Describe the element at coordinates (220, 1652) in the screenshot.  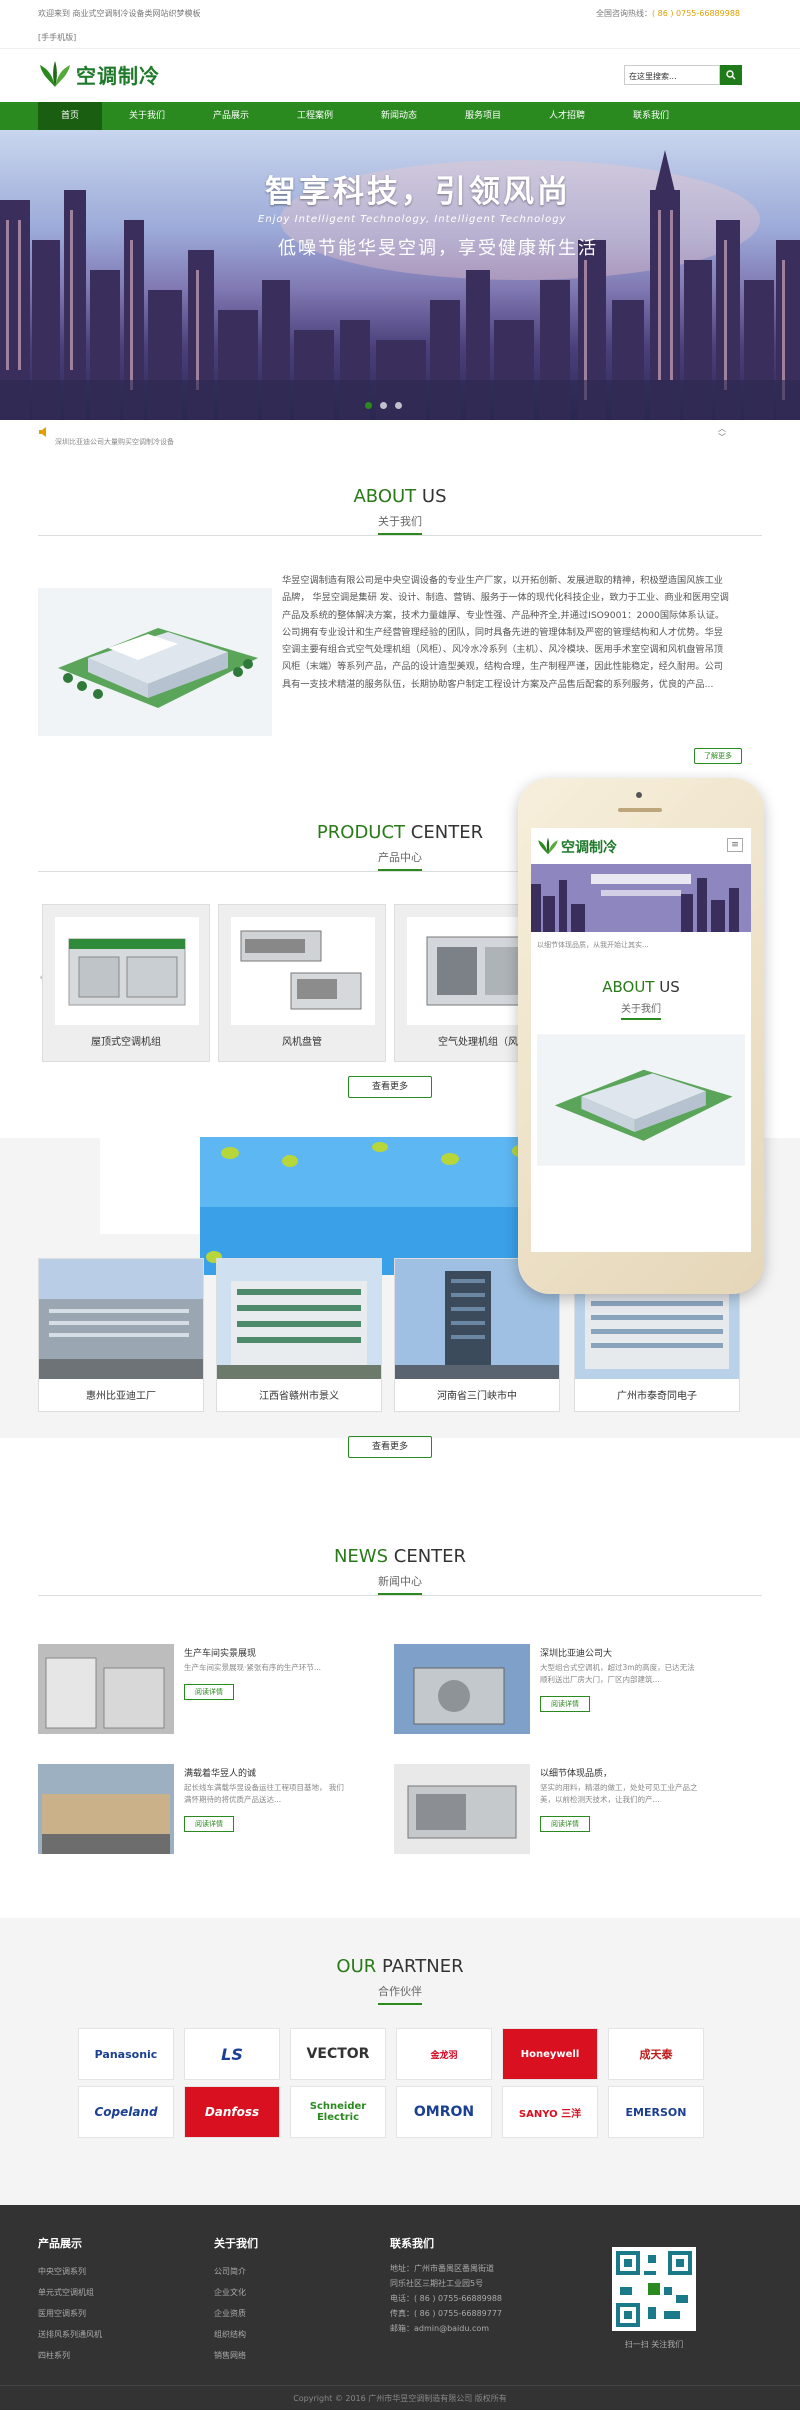
I see `news-title: 生产车间实景展现` at that location.